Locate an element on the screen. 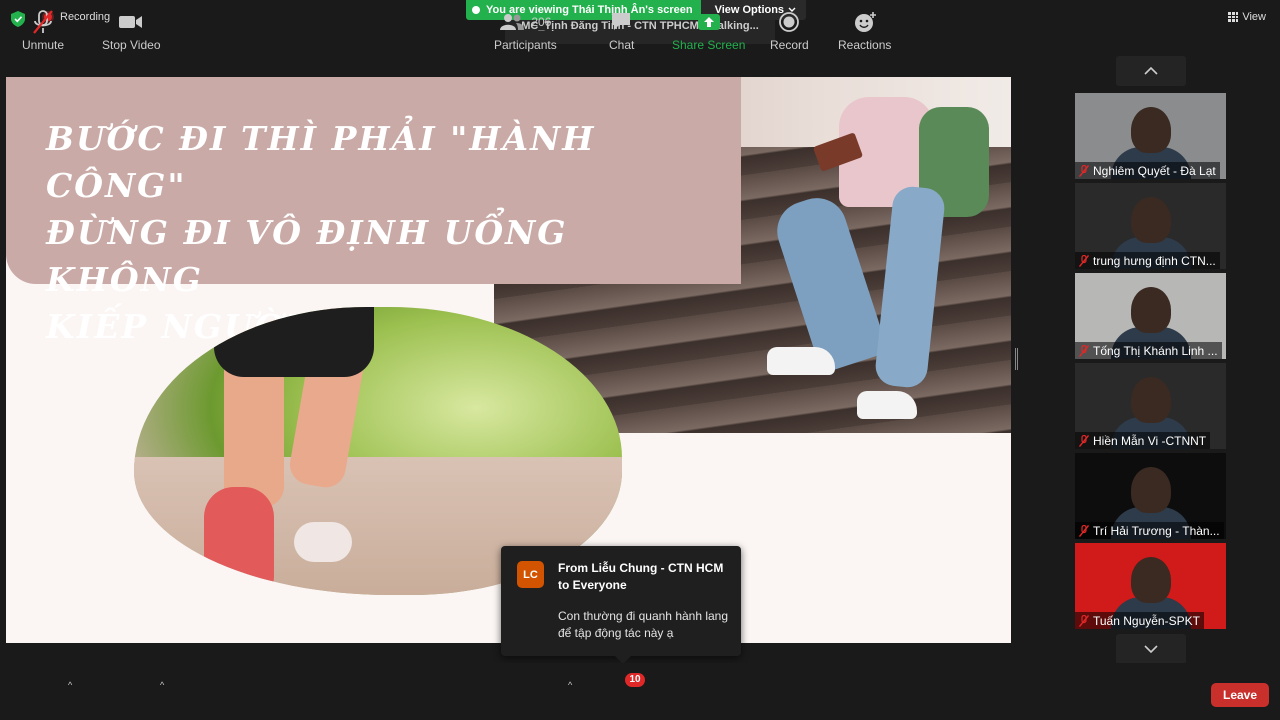 Image resolution: width=1280 pixels, height=720 pixels. participant-video-tile: Nghiêm Quyết - Đà Lạt is located at coordinates (1150, 136).